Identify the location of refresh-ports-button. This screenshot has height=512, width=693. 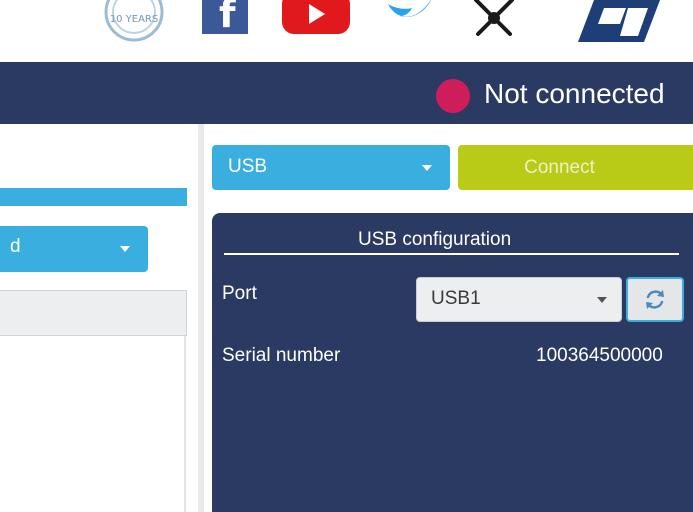
(655, 299).